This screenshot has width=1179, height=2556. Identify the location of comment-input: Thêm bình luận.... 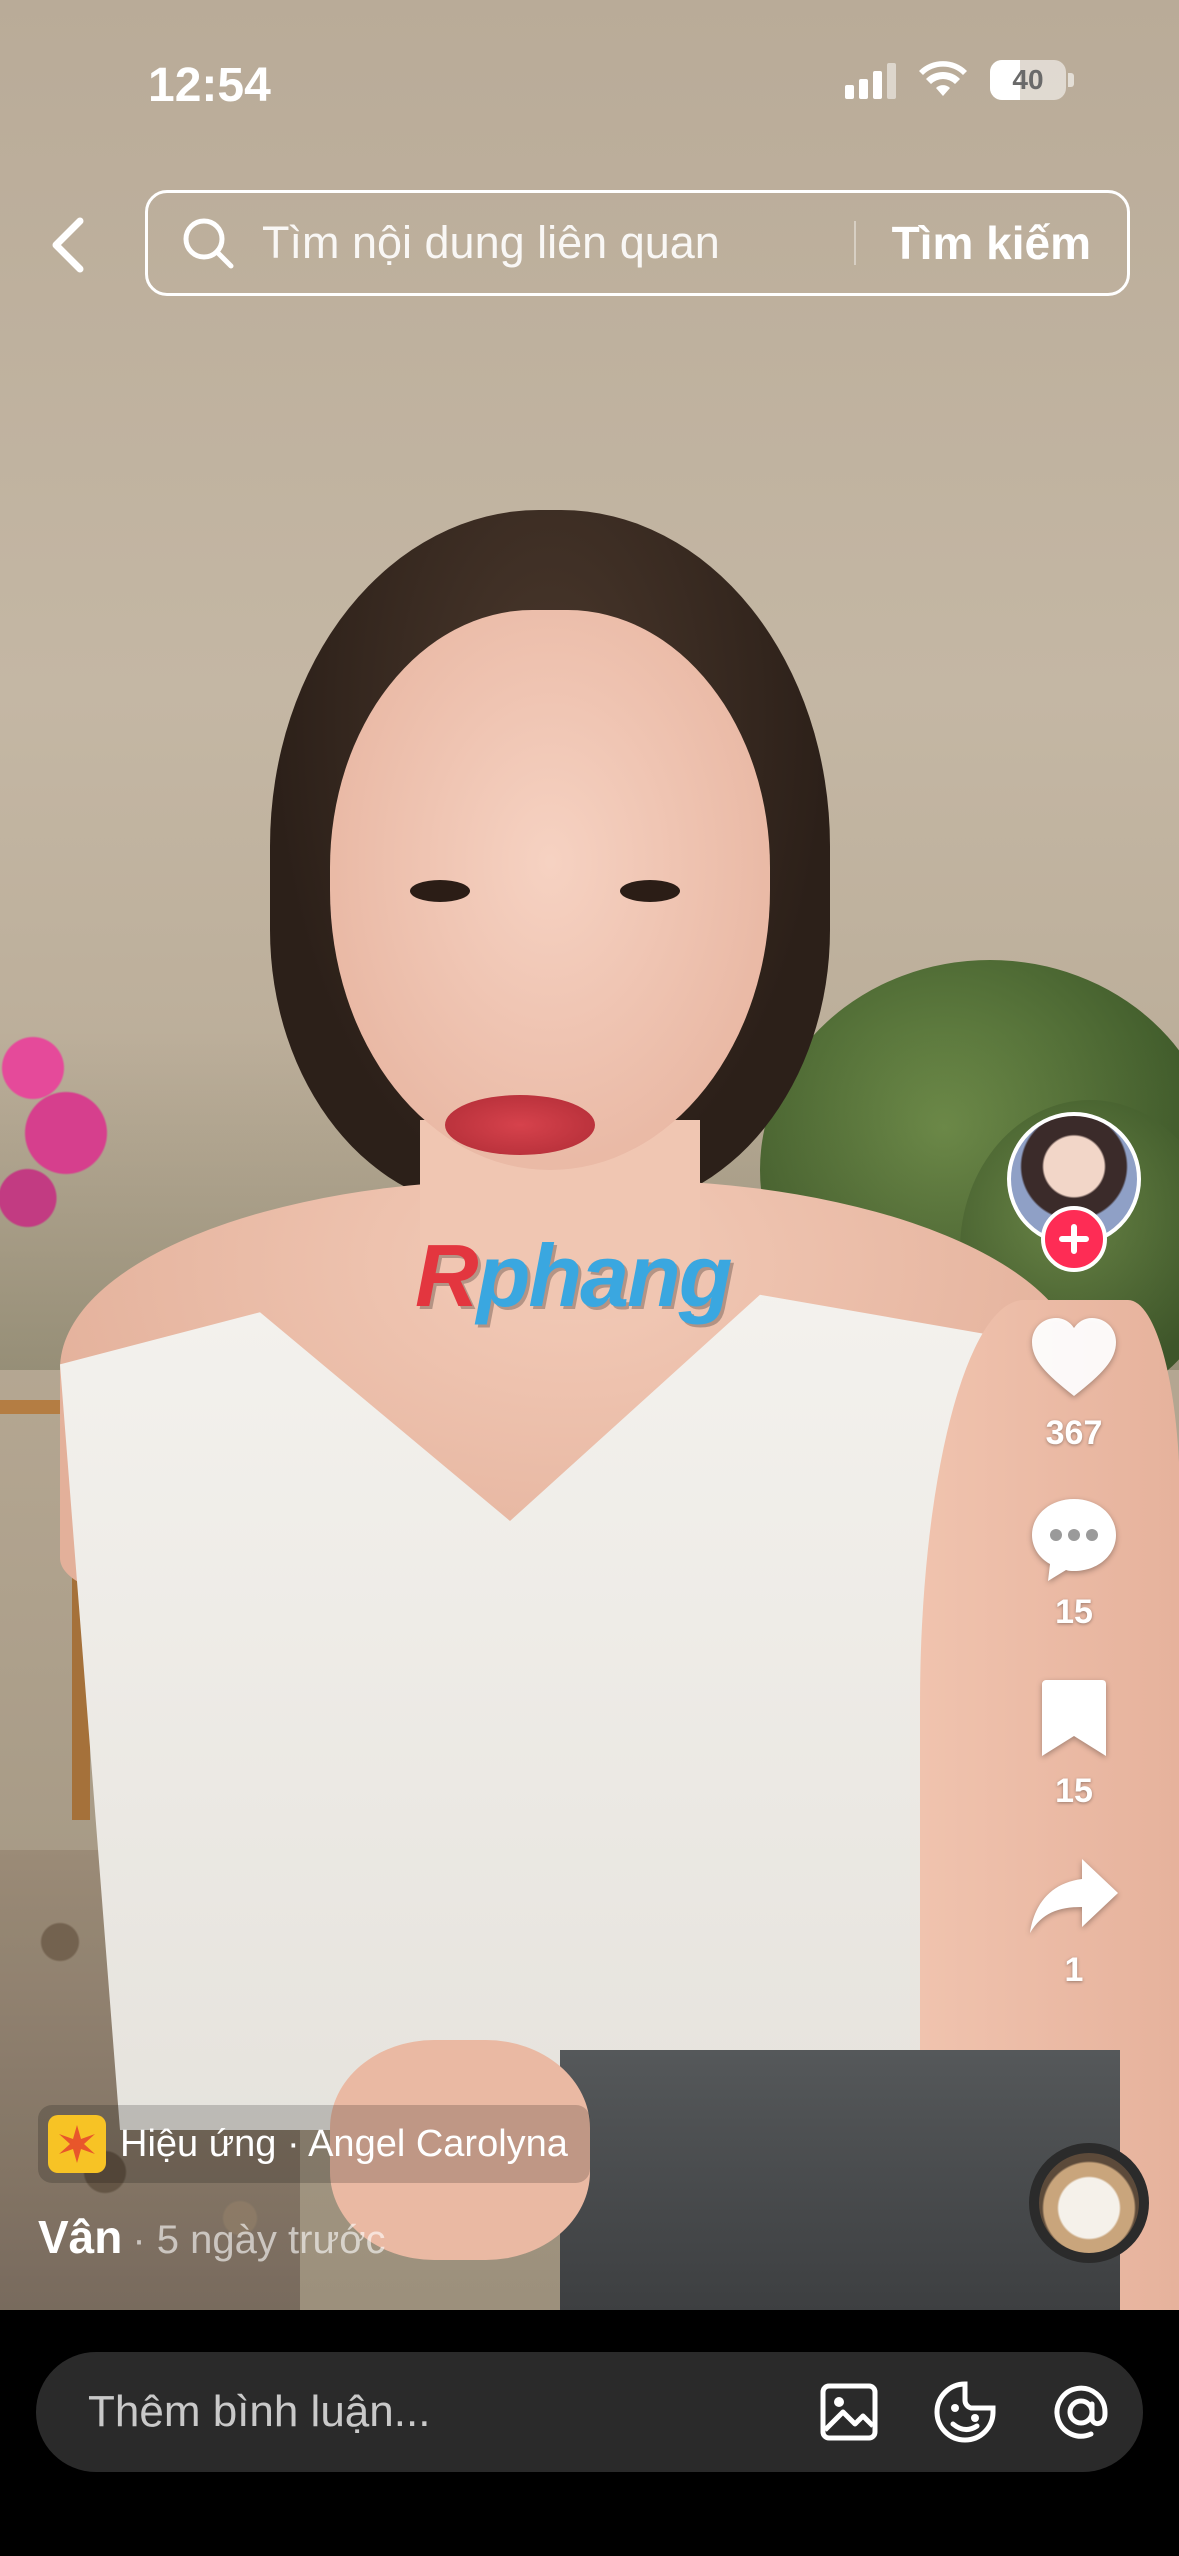
(589, 2412).